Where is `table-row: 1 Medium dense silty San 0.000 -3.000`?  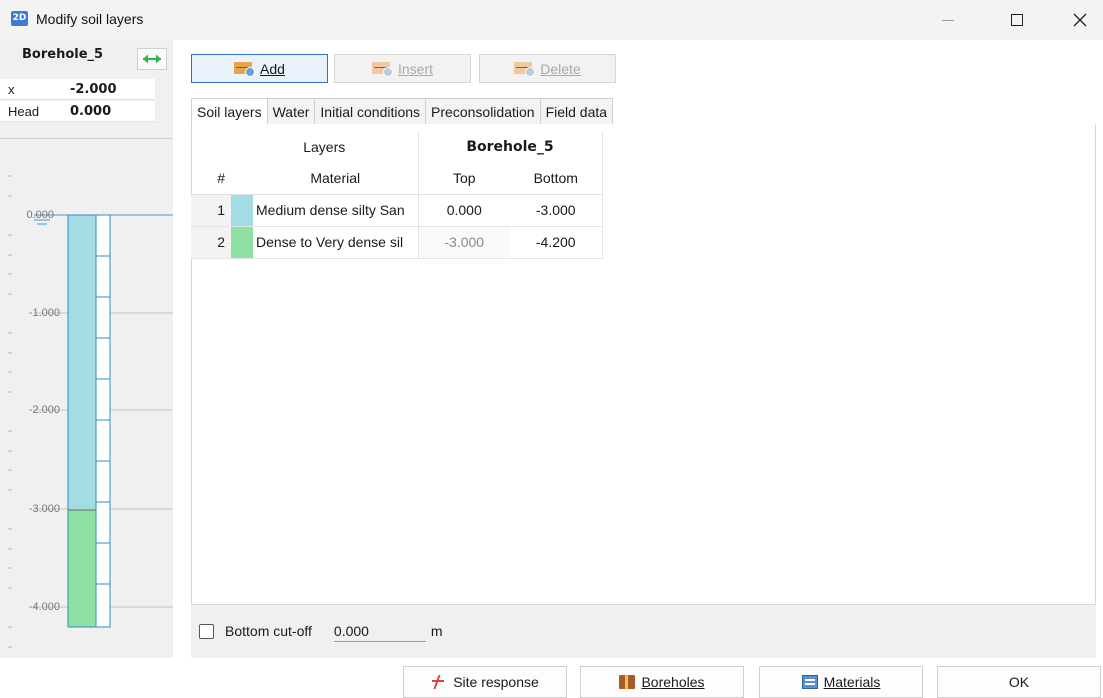
table-row: 1 Medium dense silty San 0.000 -3.000 is located at coordinates (397, 210).